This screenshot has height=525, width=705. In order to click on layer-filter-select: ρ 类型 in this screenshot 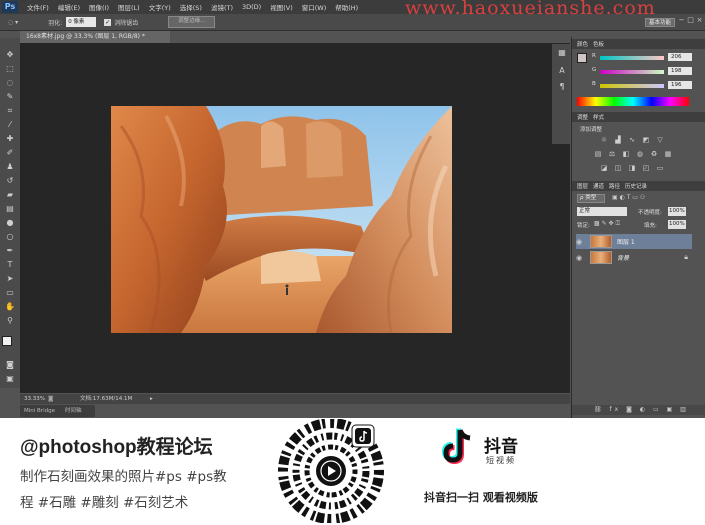, I will do `click(591, 198)`.